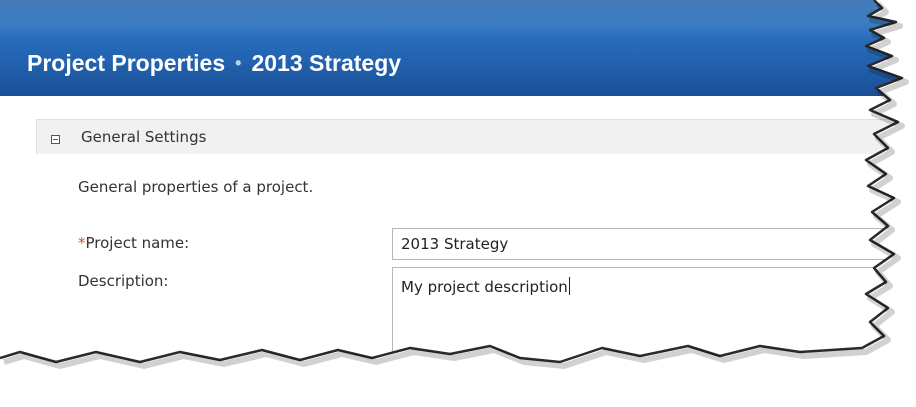 The height and width of the screenshot is (407, 916). What do you see at coordinates (469, 136) in the screenshot?
I see `section-header-general-settings: General Settings` at bounding box center [469, 136].